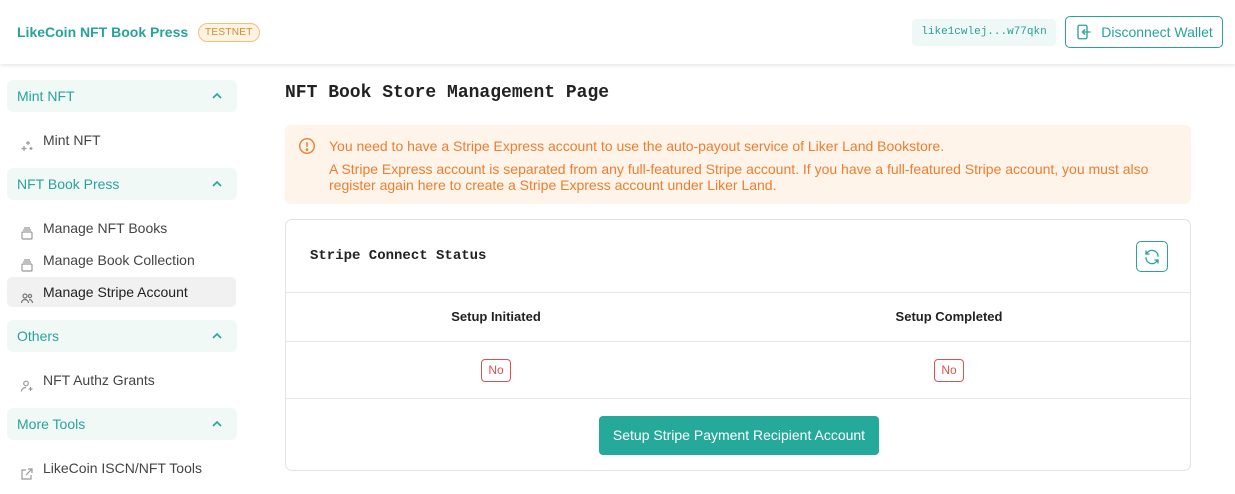  Describe the element at coordinates (46, 96) in the screenshot. I see `sidebar-group-label: Mint NFT` at that location.